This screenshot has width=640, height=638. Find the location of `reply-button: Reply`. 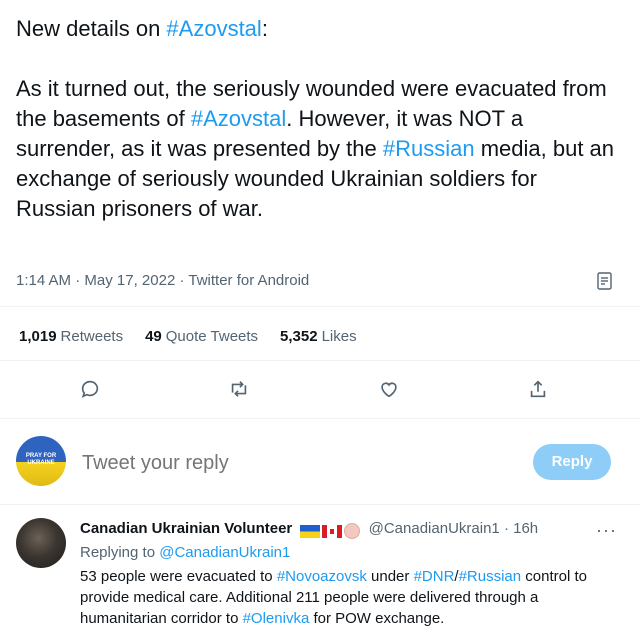

reply-button: Reply is located at coordinates (572, 462).